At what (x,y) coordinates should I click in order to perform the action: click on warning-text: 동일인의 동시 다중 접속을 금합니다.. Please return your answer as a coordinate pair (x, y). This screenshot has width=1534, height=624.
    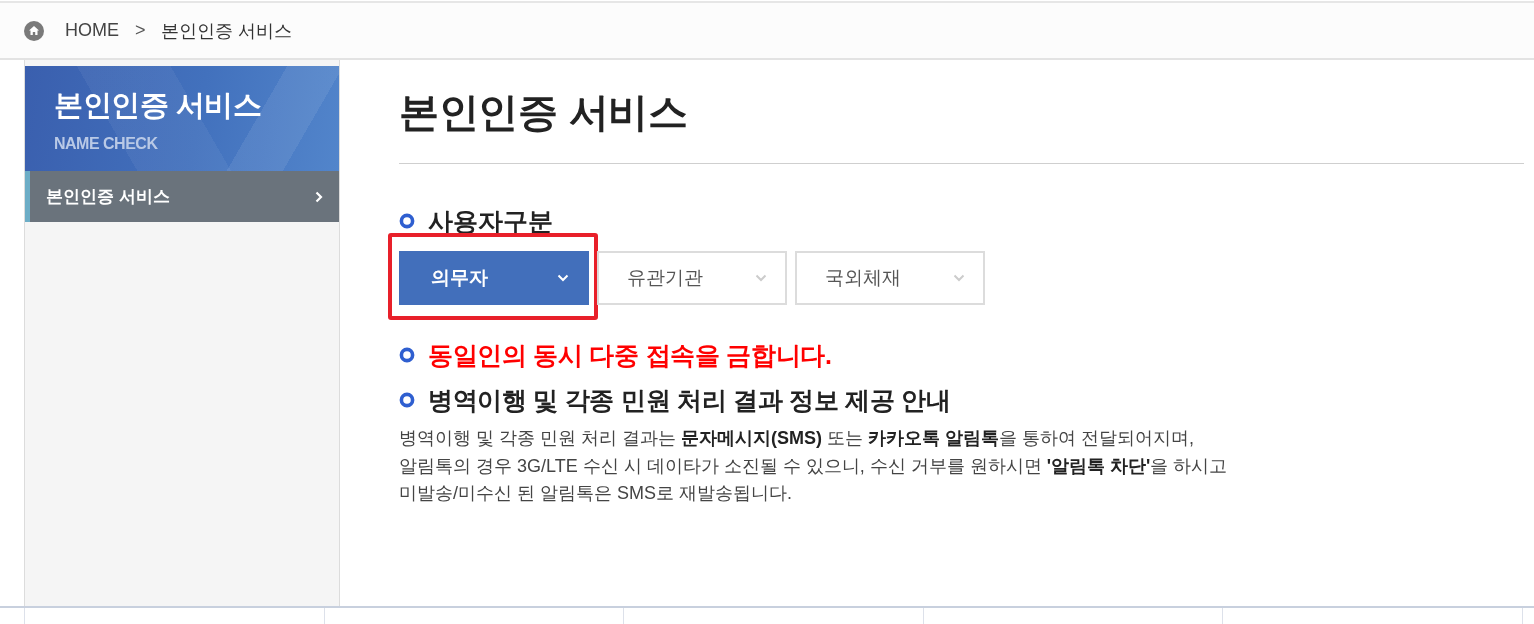
    Looking at the image, I should click on (630, 355).